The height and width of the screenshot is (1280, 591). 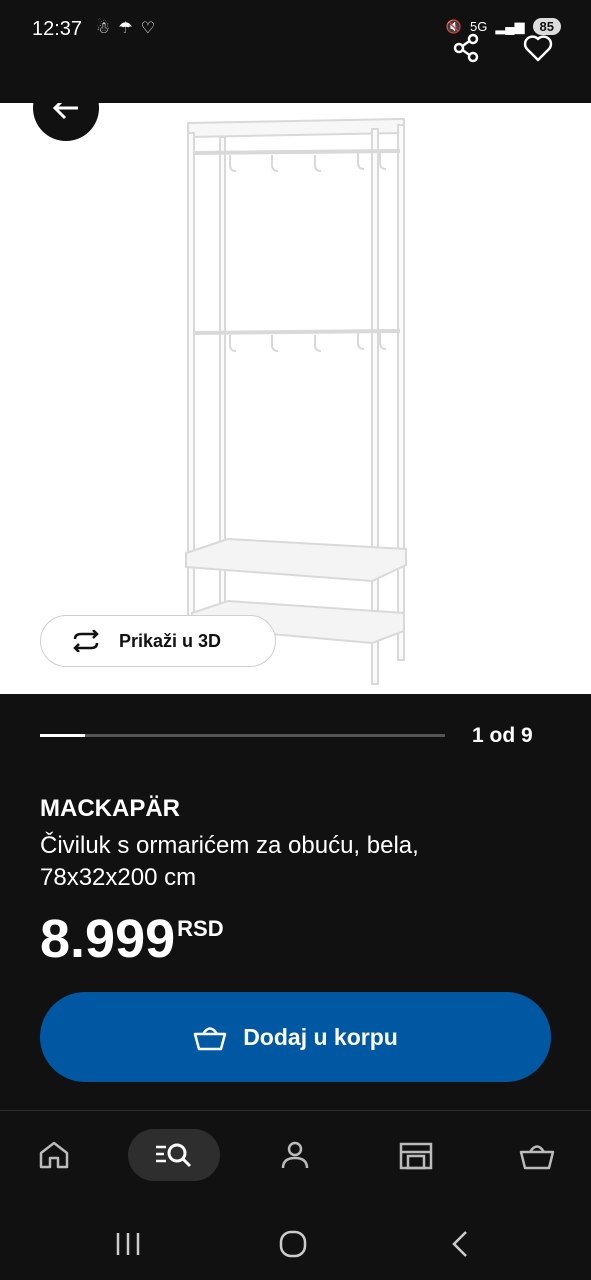 What do you see at coordinates (242, 735) in the screenshot?
I see `gallery-progress-bar` at bounding box center [242, 735].